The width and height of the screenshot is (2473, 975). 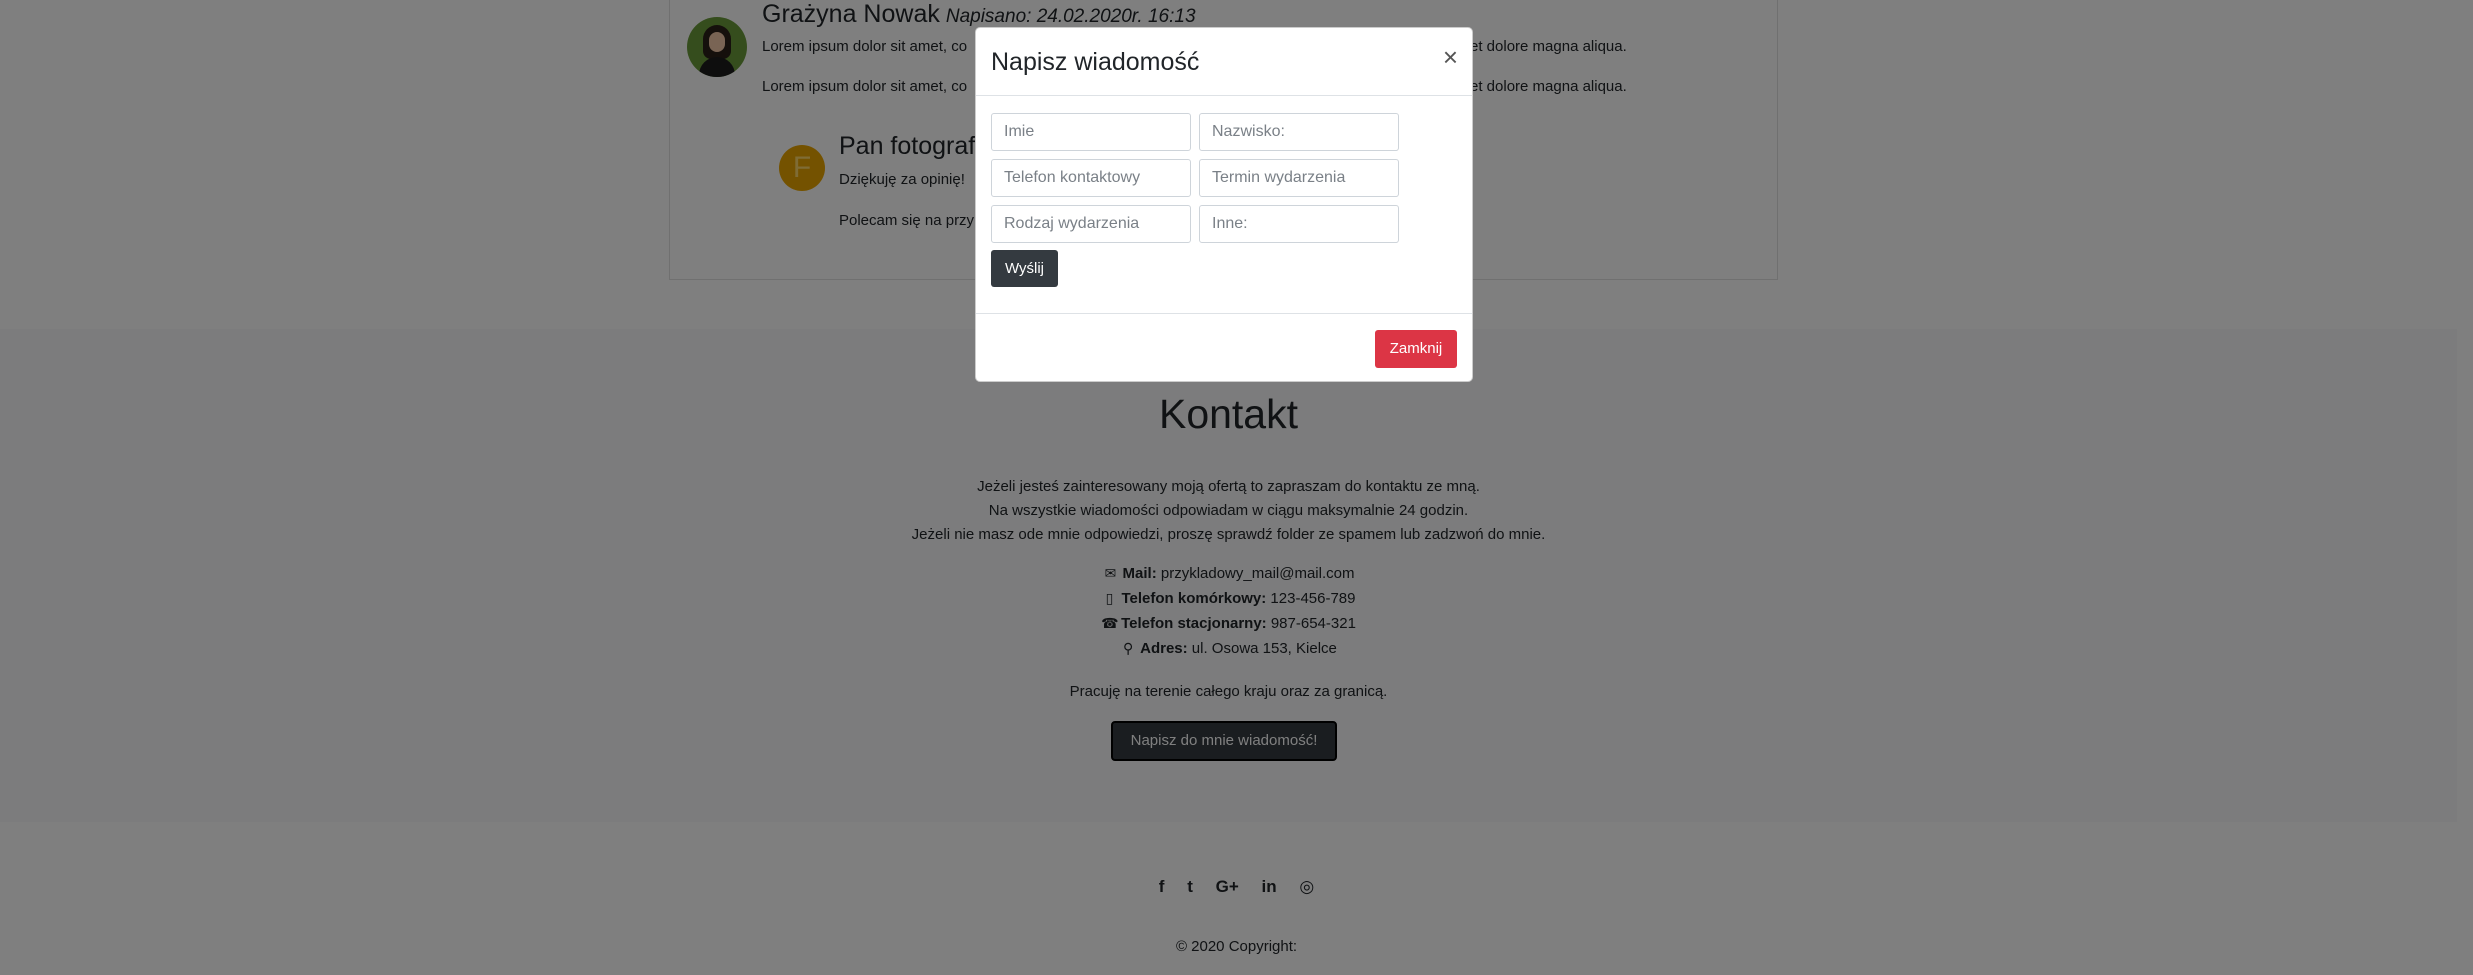 What do you see at coordinates (1091, 178) in the screenshot?
I see `phone-field` at bounding box center [1091, 178].